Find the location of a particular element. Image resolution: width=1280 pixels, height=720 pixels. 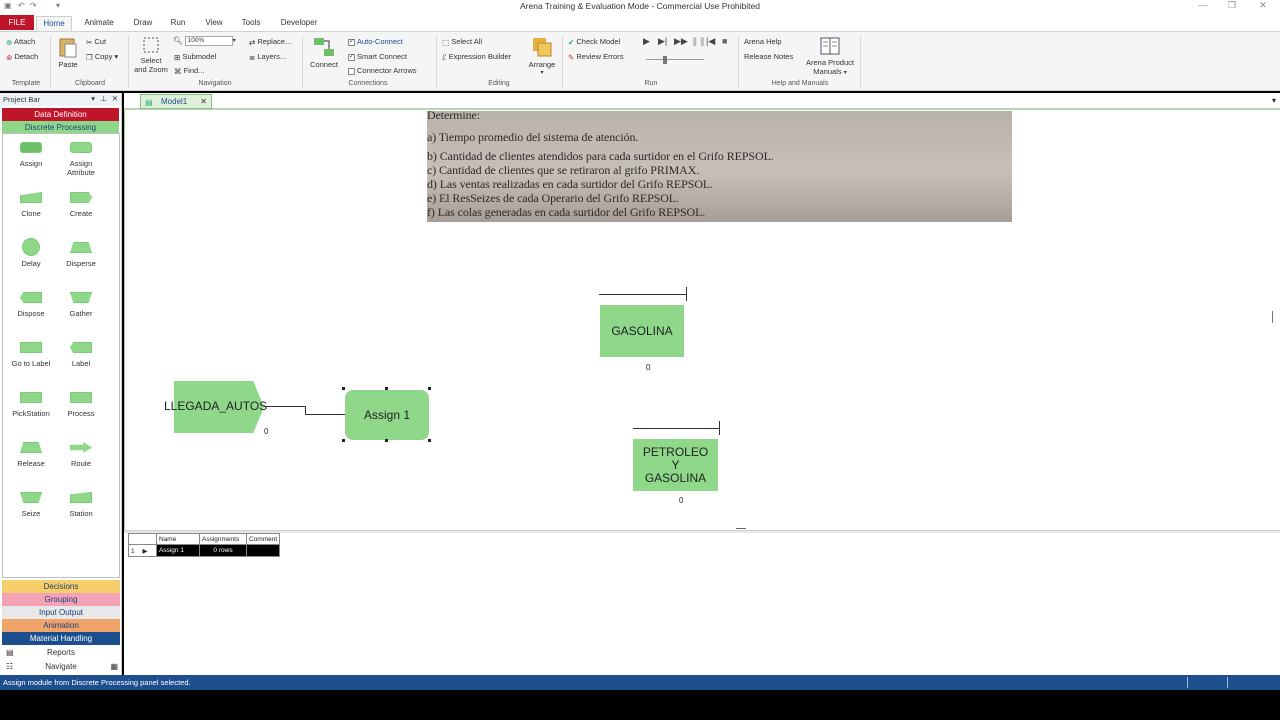

copy-button: ❐ Copy ▾ is located at coordinates (102, 57).